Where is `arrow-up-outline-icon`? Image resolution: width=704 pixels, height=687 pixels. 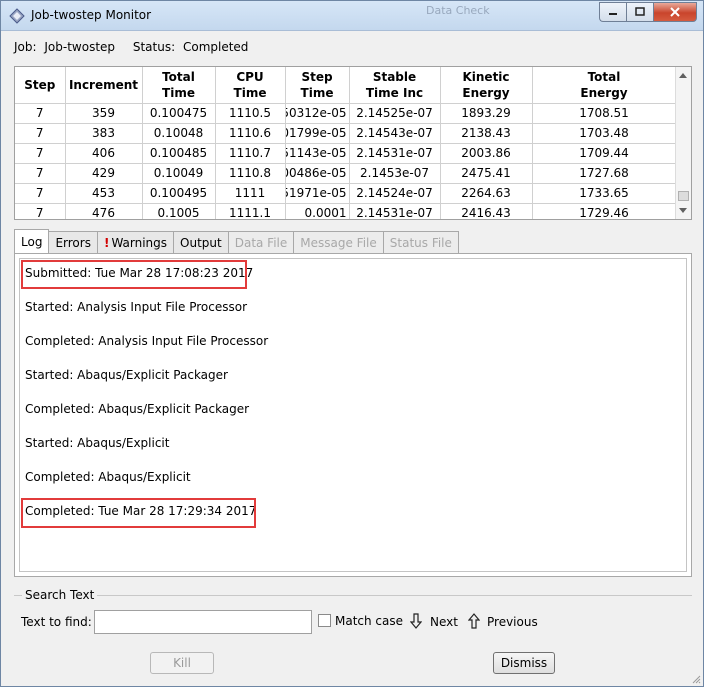
arrow-up-outline-icon is located at coordinates (474, 621).